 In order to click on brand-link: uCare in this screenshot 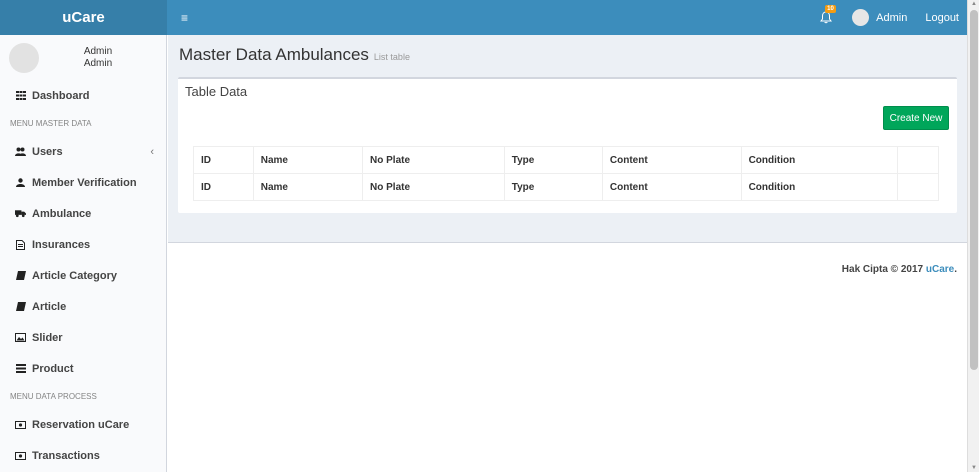, I will do `click(940, 269)`.